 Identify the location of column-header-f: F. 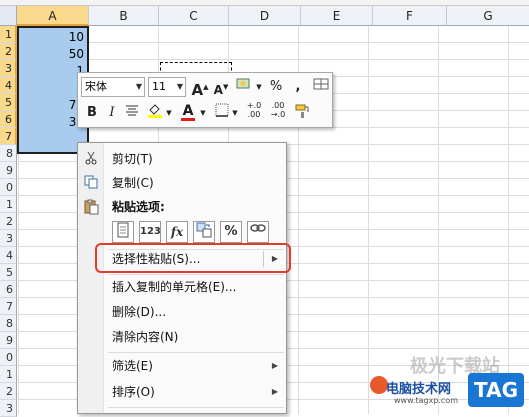
(410, 16).